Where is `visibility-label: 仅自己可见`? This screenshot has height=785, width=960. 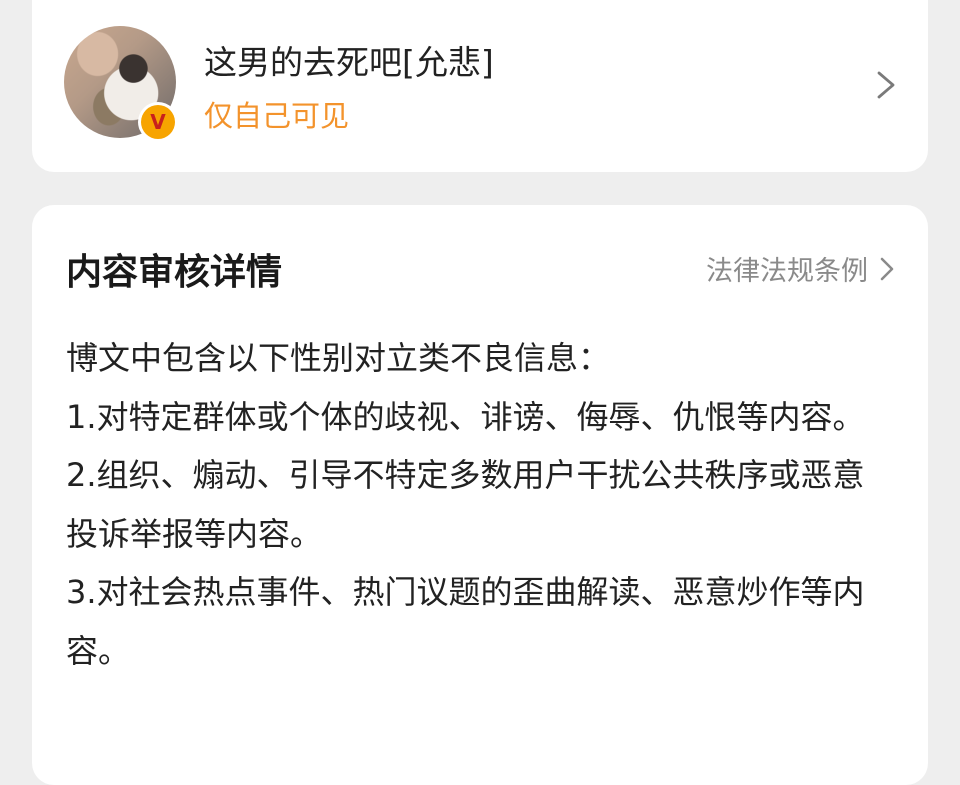 visibility-label: 仅自己可见 is located at coordinates (277, 116).